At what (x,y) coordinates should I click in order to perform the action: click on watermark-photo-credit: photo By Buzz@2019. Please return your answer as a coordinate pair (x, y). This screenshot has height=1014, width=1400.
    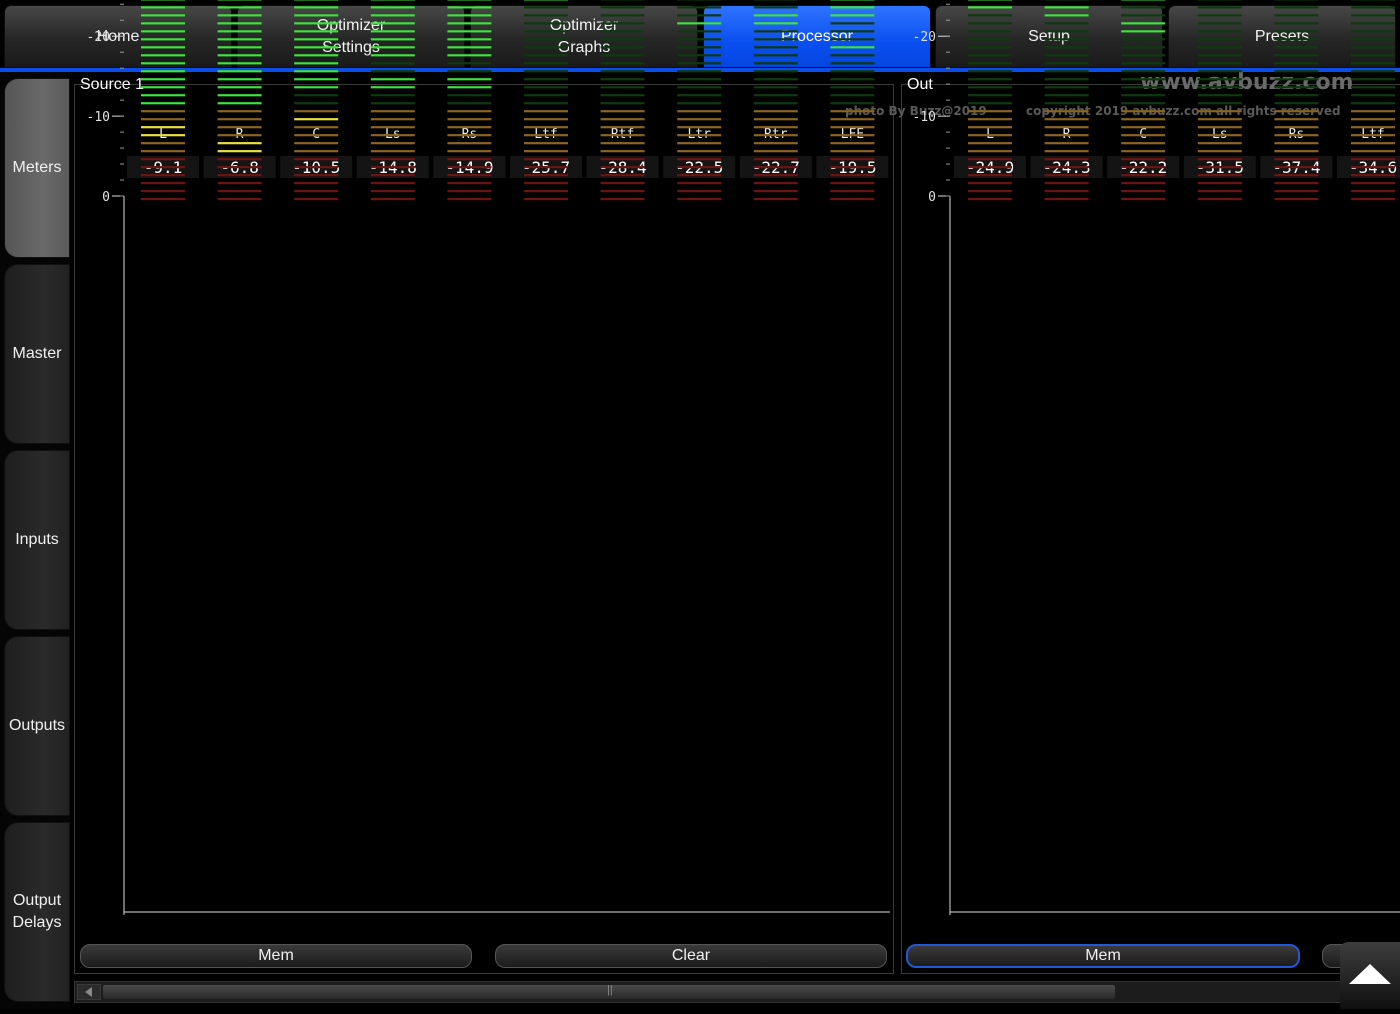
    Looking at the image, I should click on (916, 111).